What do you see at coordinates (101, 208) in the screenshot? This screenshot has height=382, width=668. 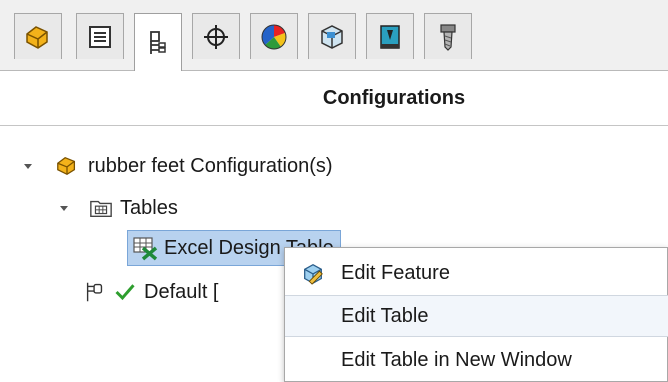 I see `tables-folder-icon` at bounding box center [101, 208].